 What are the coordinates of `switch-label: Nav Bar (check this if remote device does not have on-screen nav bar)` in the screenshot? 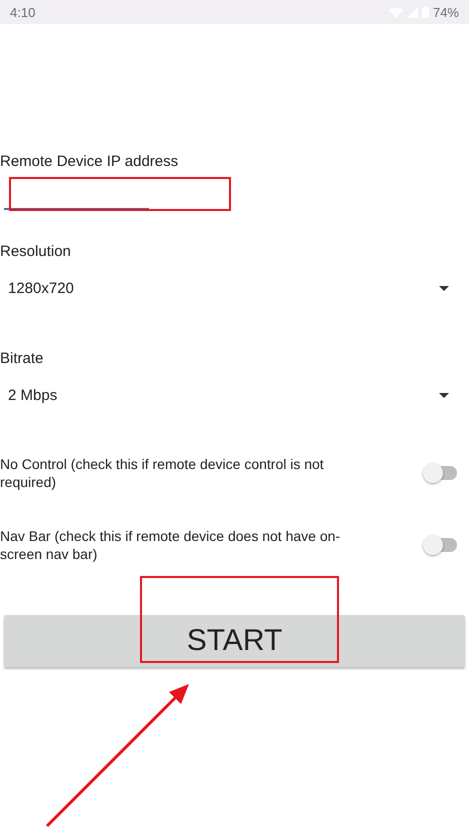 It's located at (171, 545).